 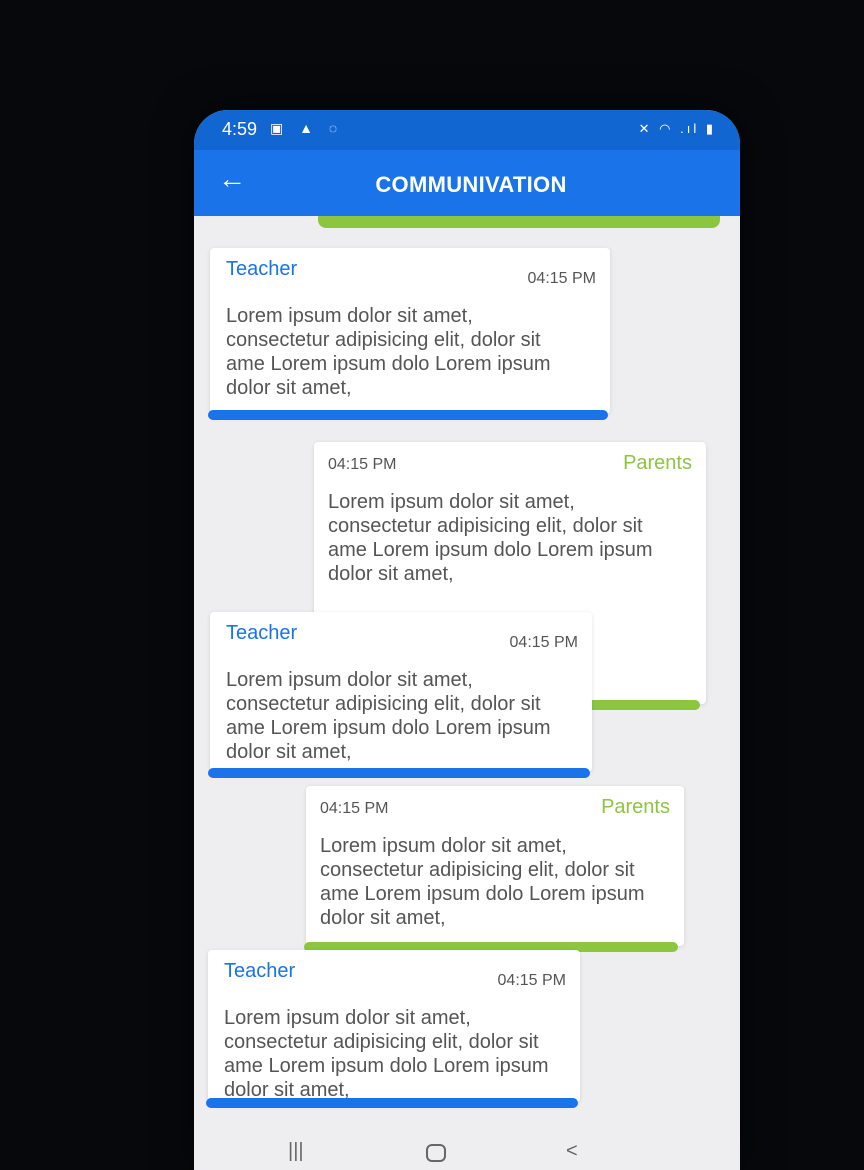 I want to click on notification-icons: ▣ ▲ ◌, so click(x=307, y=128).